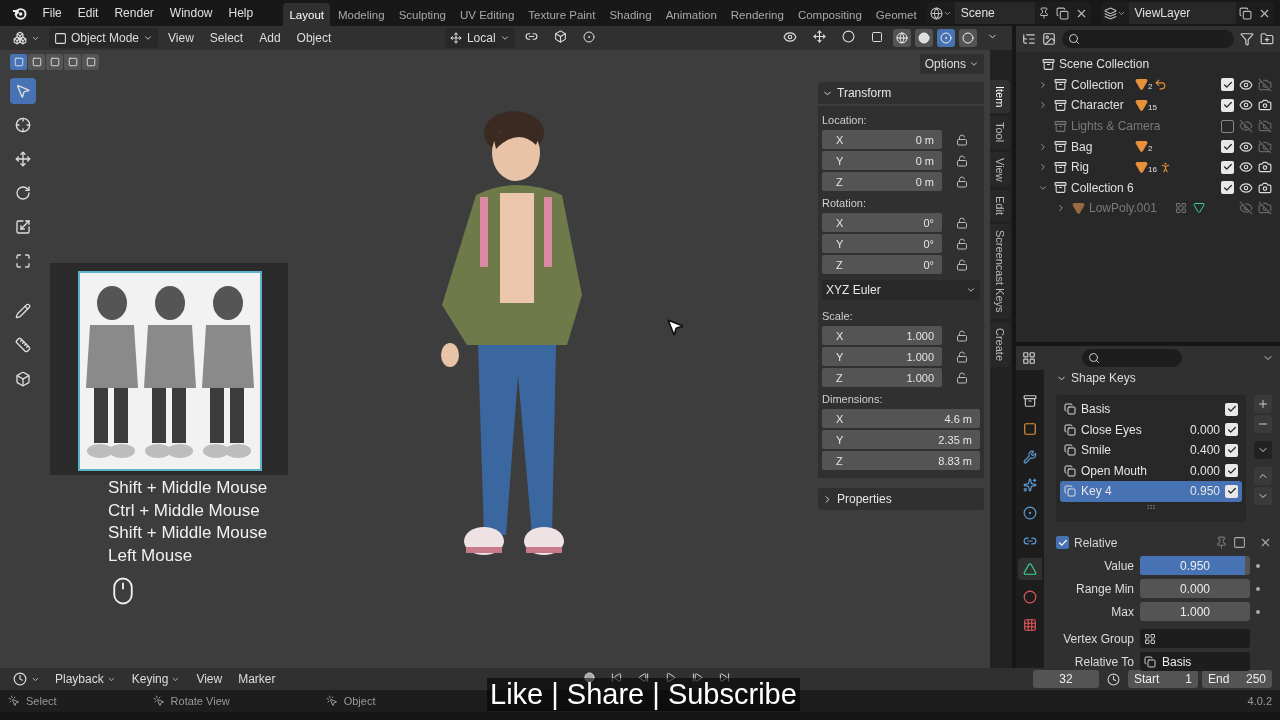 This screenshot has width=1280, height=720. What do you see at coordinates (52, 13) in the screenshot?
I see `menu-item: File` at bounding box center [52, 13].